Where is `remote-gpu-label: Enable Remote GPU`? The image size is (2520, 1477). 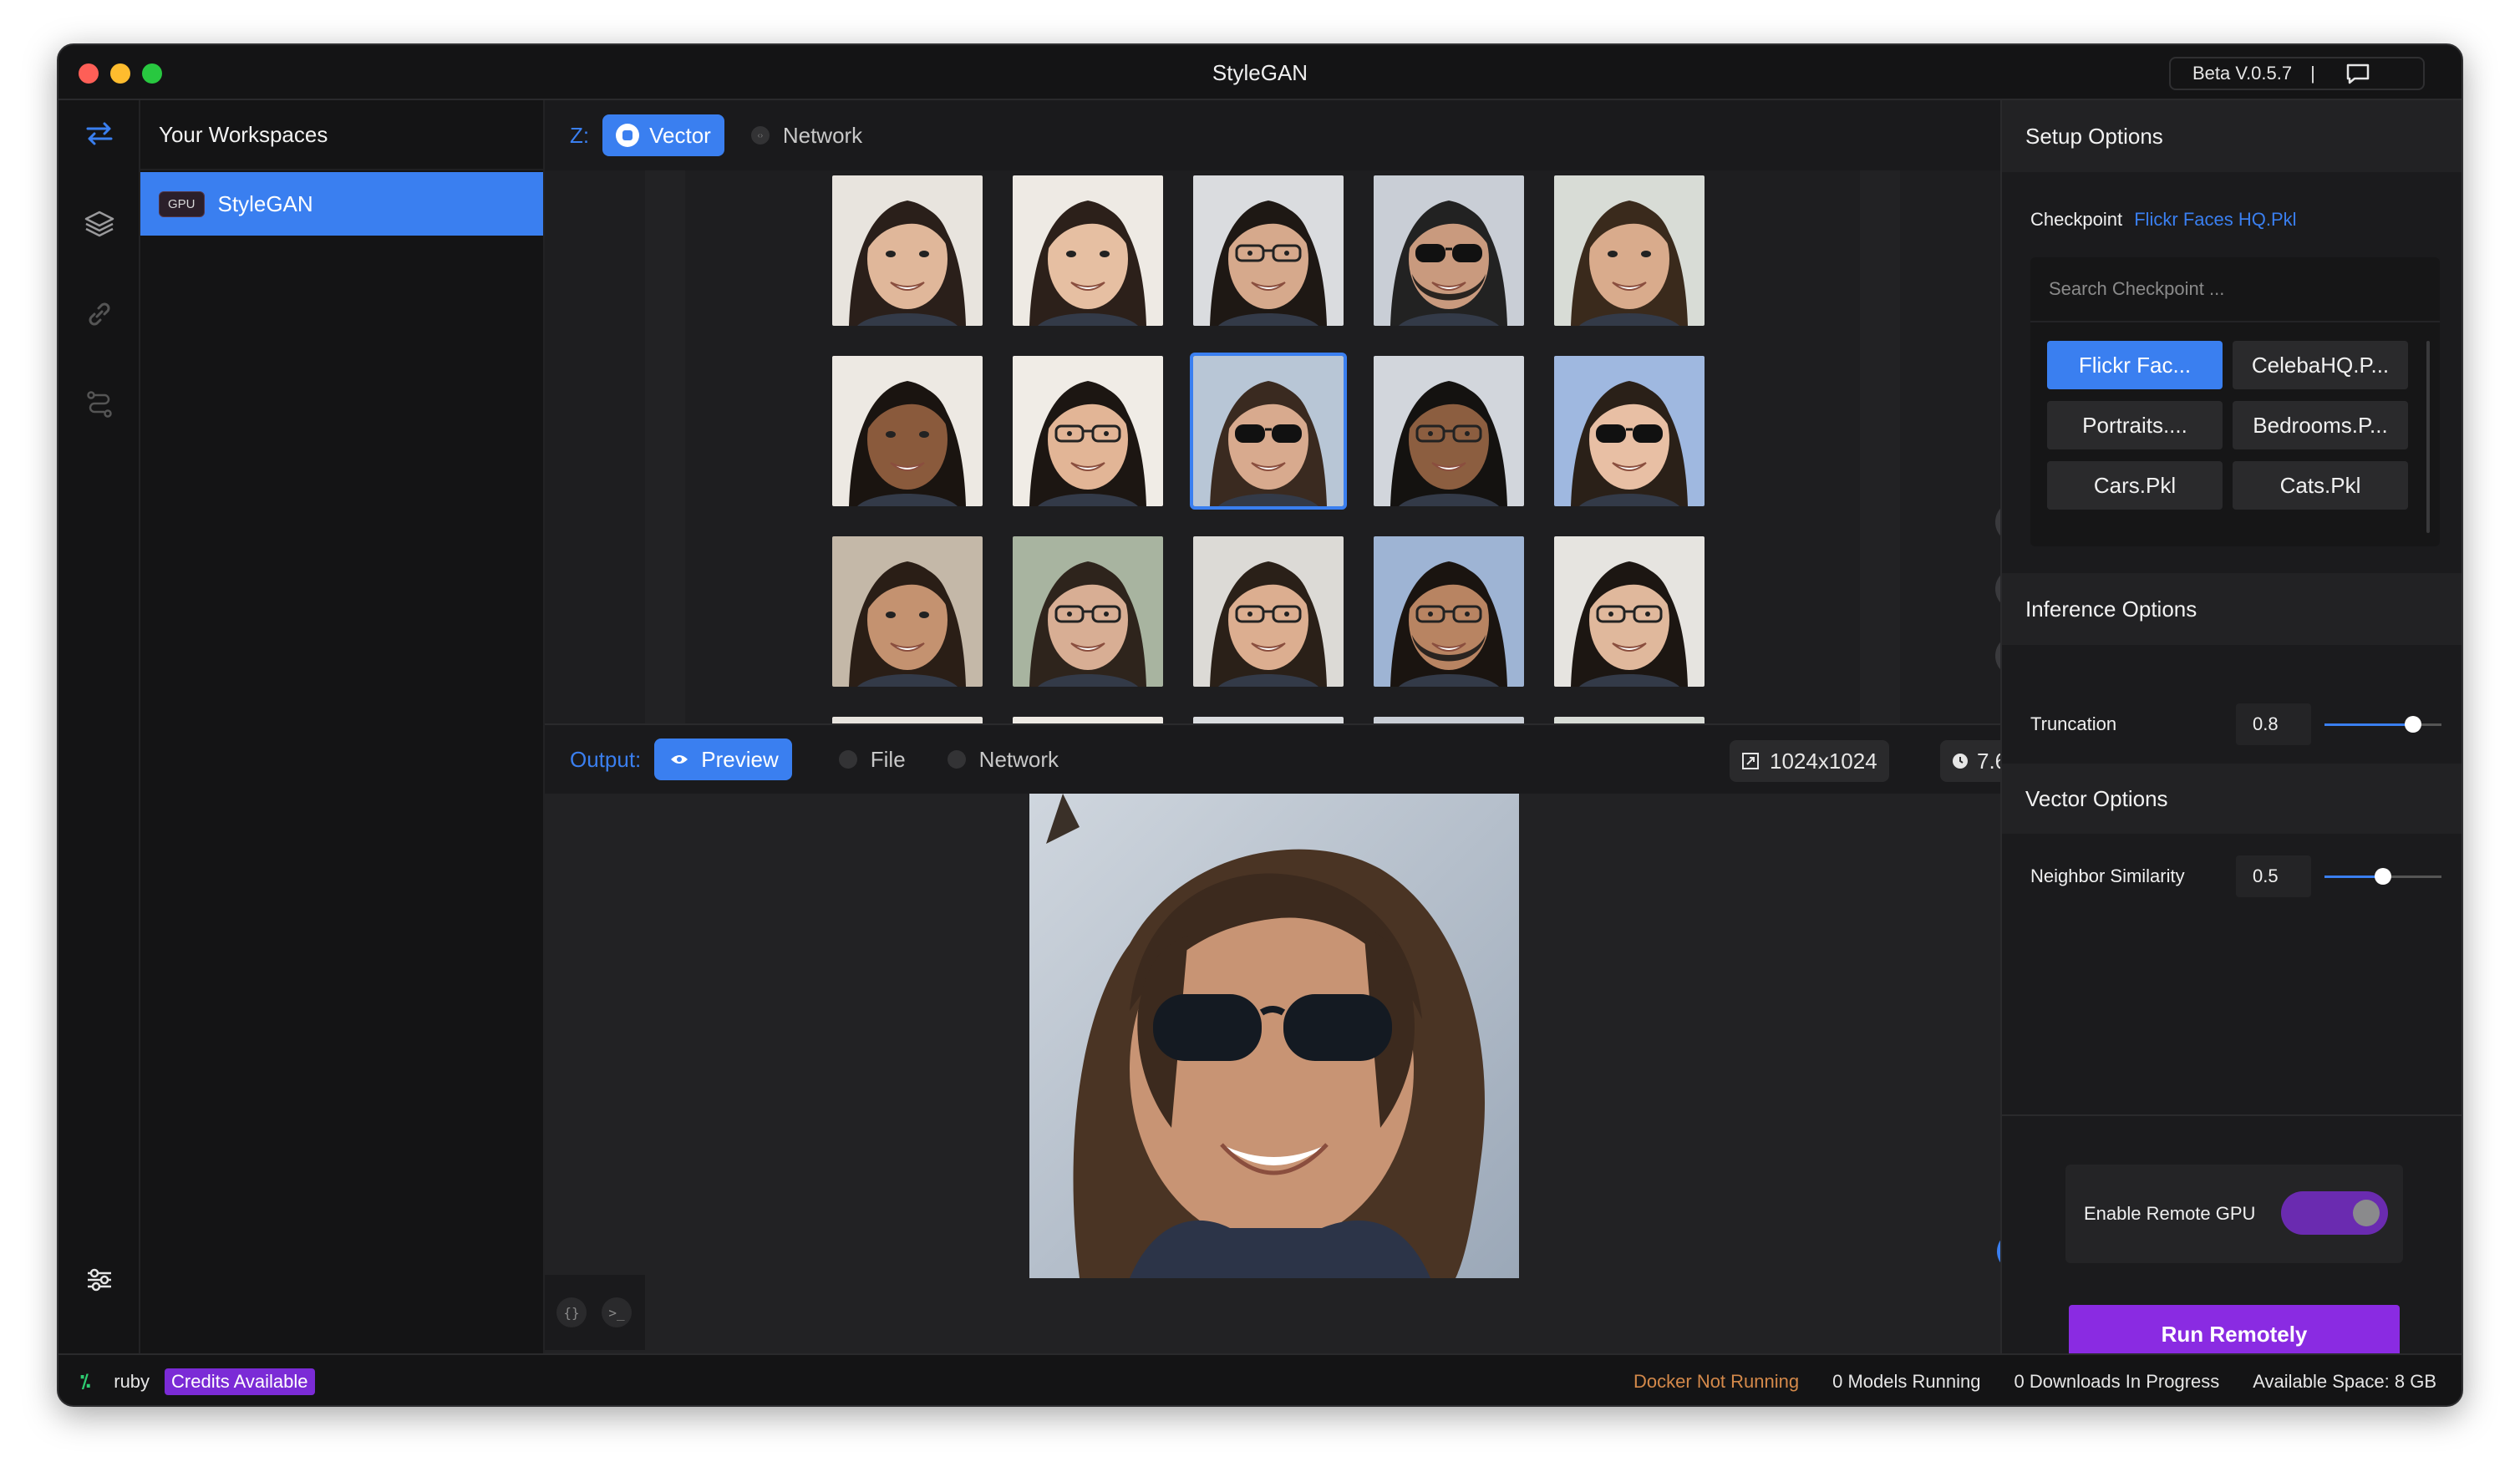 remote-gpu-label: Enable Remote GPU is located at coordinates (2170, 1213).